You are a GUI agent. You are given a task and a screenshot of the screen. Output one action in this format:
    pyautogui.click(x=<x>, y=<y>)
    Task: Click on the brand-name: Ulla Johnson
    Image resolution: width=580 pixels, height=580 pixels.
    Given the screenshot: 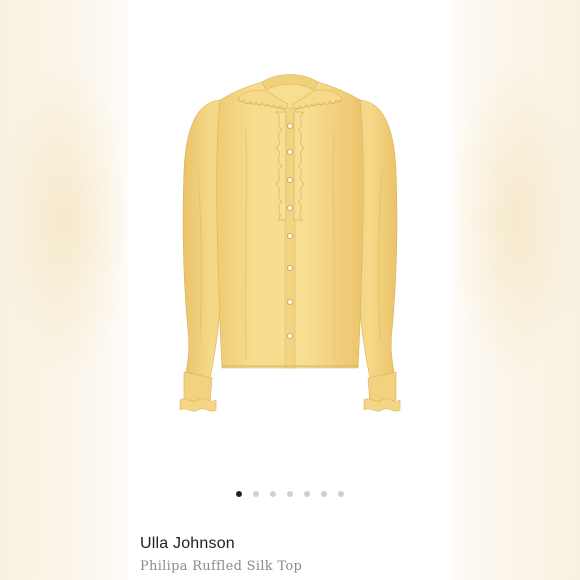 What is the action you would take?
    pyautogui.click(x=187, y=544)
    